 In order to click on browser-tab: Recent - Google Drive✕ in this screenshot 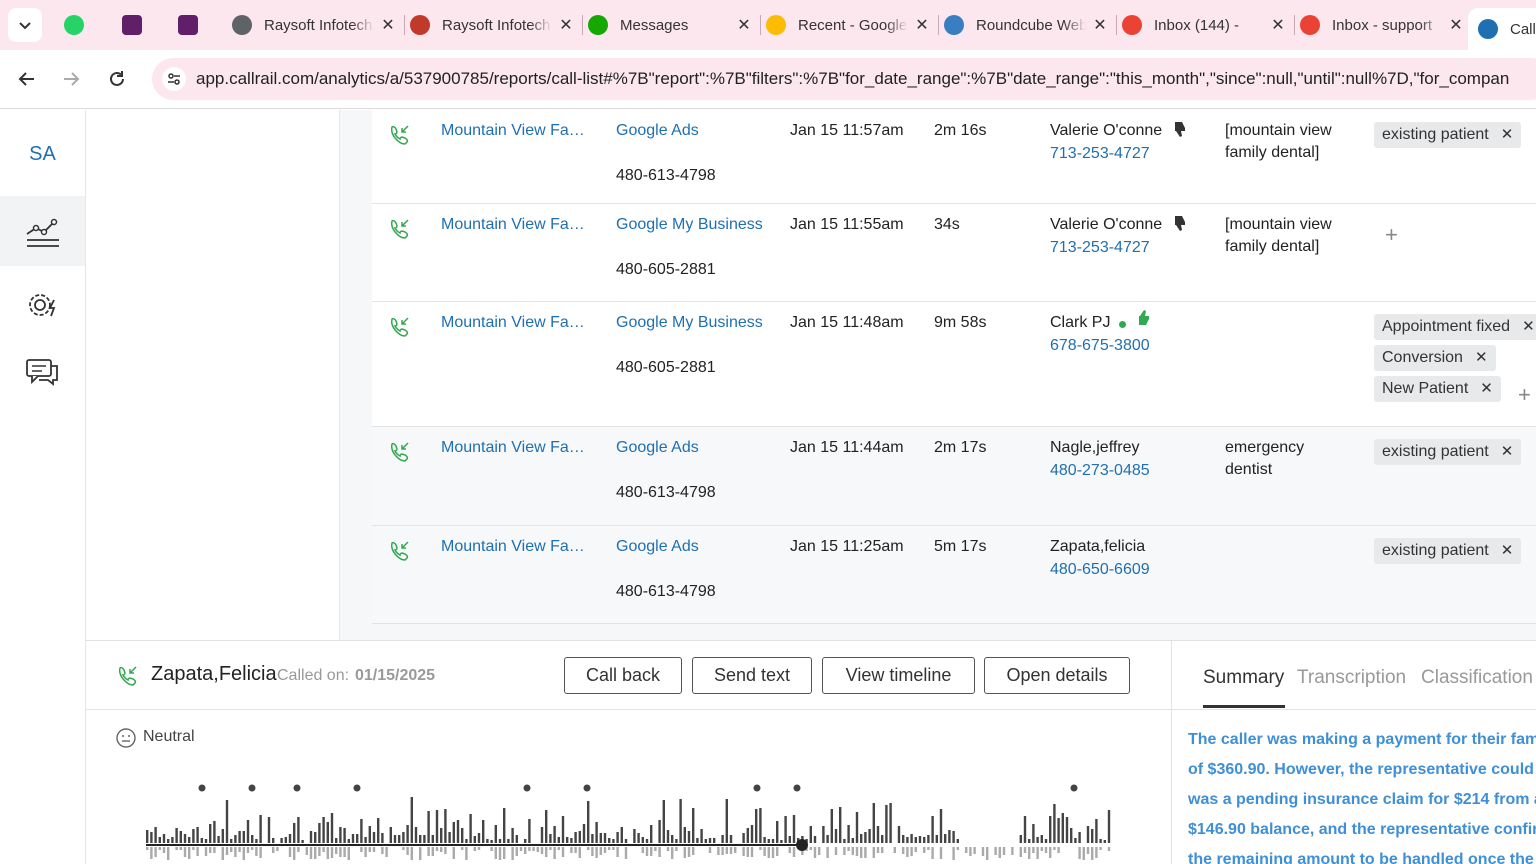, I will do `click(848, 25)`.